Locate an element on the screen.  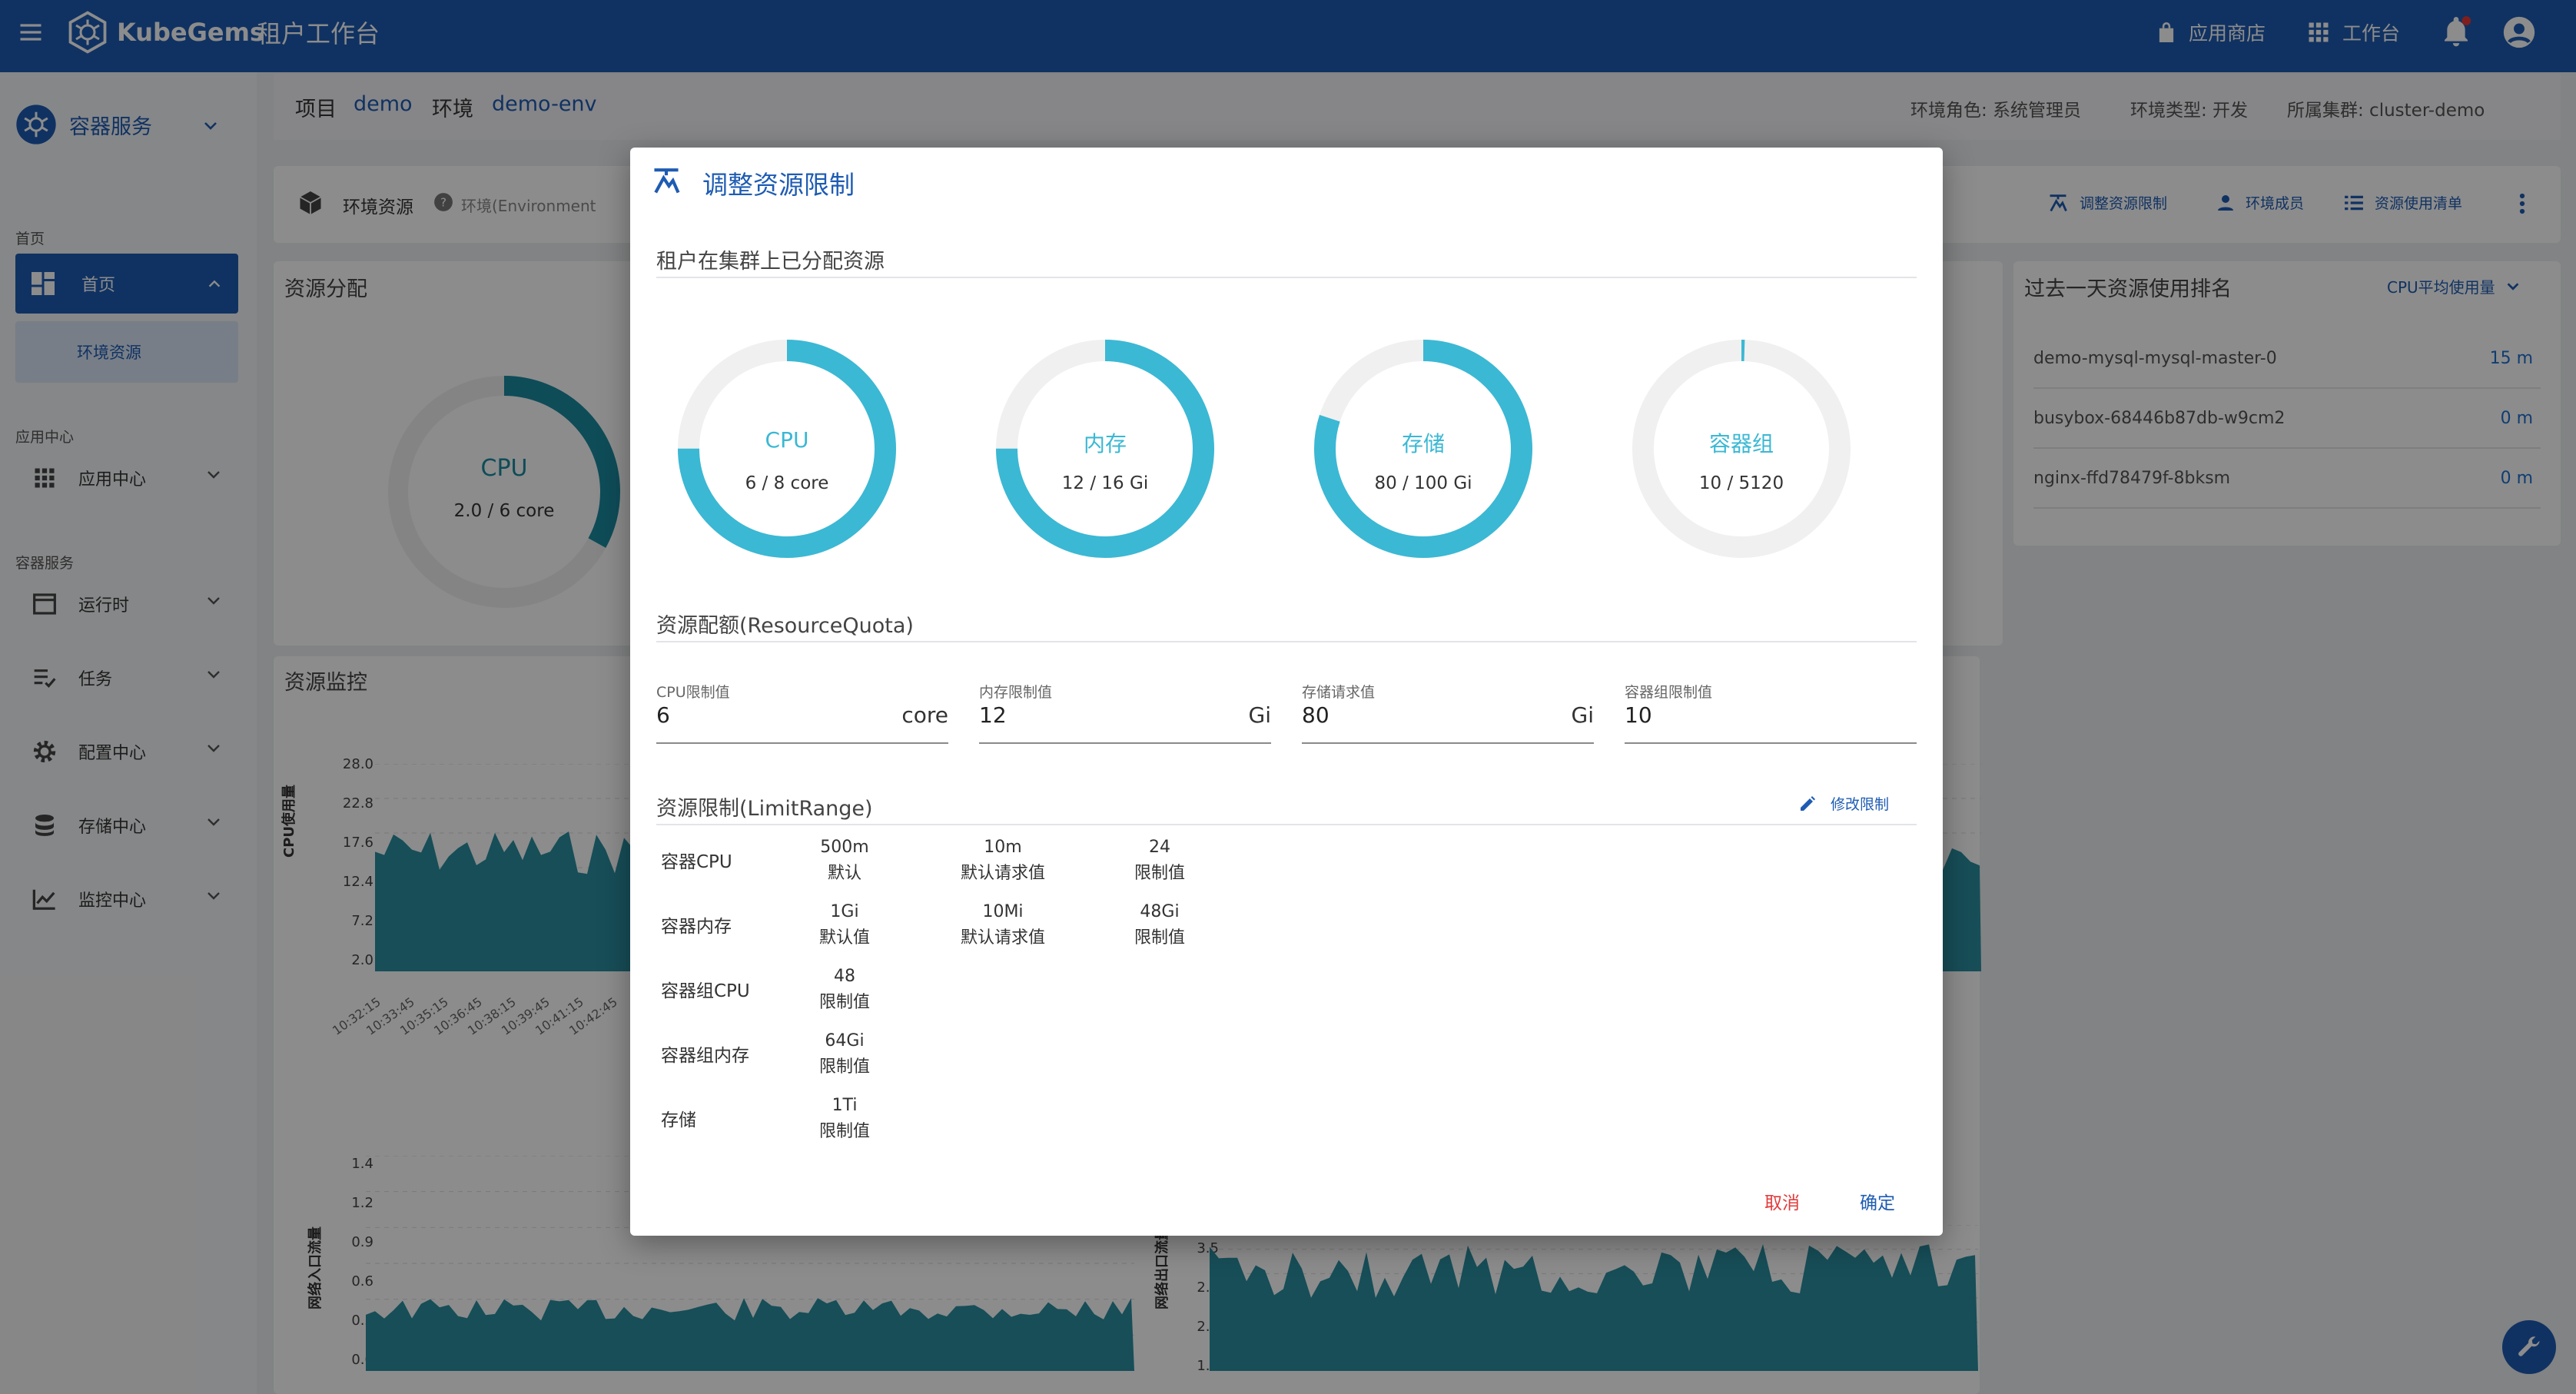
limit-value: 48 is located at coordinates (845, 976).